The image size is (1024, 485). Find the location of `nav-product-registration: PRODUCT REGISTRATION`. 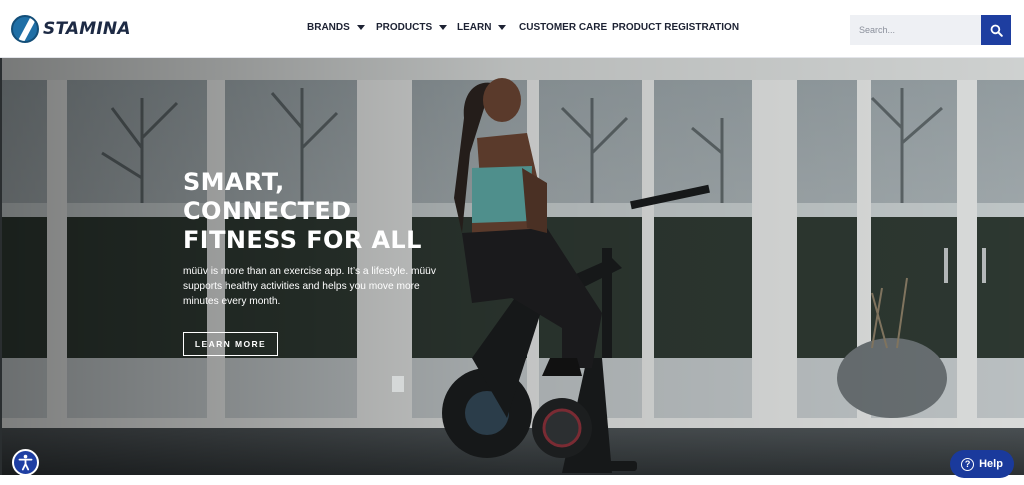

nav-product-registration: PRODUCT REGISTRATION is located at coordinates (675, 27).